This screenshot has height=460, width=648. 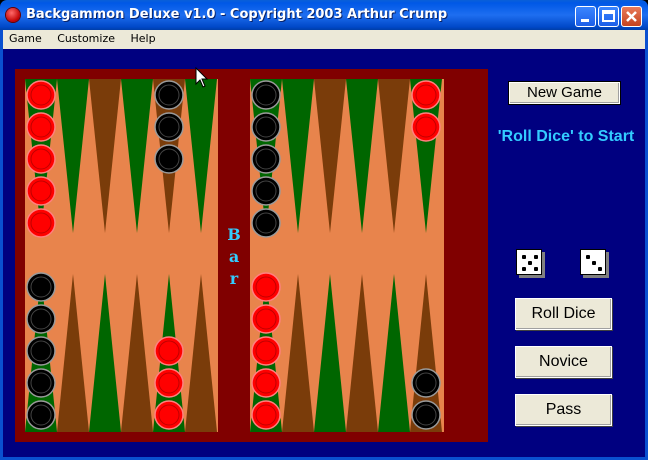 I want to click on roll-dice-button: Roll Dice, so click(x=563, y=314).